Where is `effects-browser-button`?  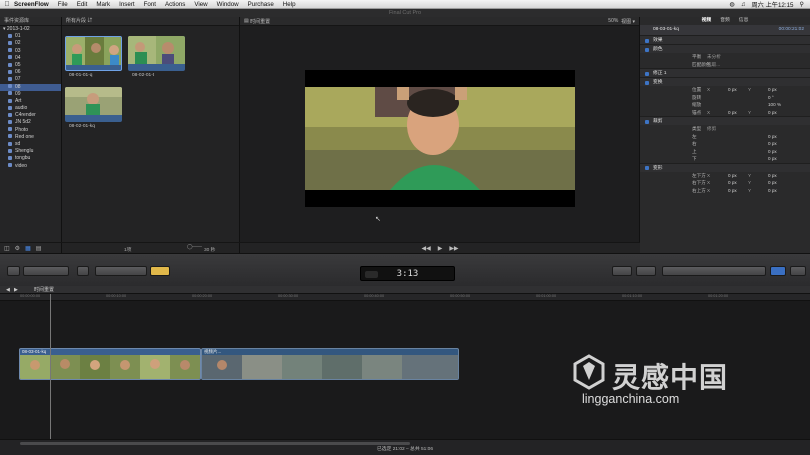 effects-browser-button is located at coordinates (778, 271).